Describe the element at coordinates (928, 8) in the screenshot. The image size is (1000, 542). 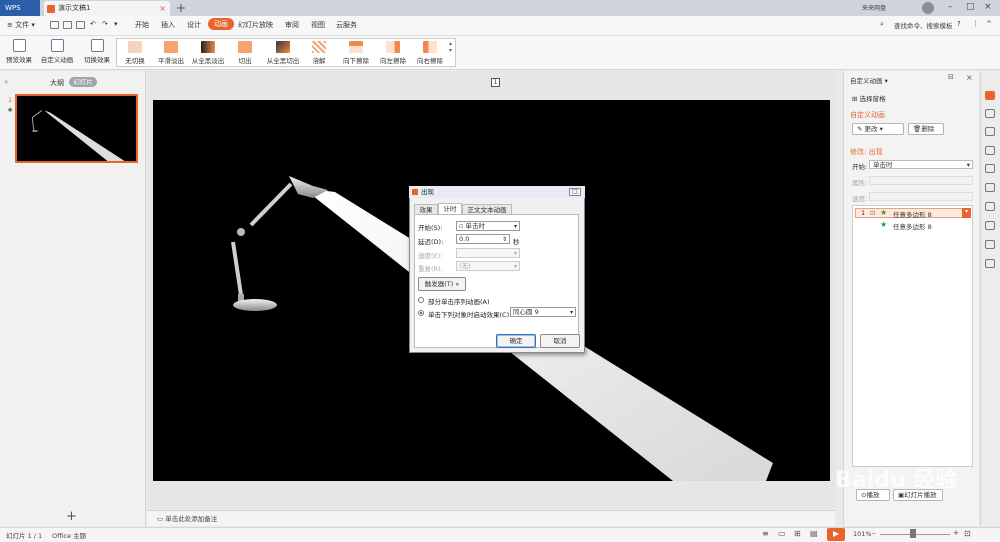
I see `avatar` at that location.